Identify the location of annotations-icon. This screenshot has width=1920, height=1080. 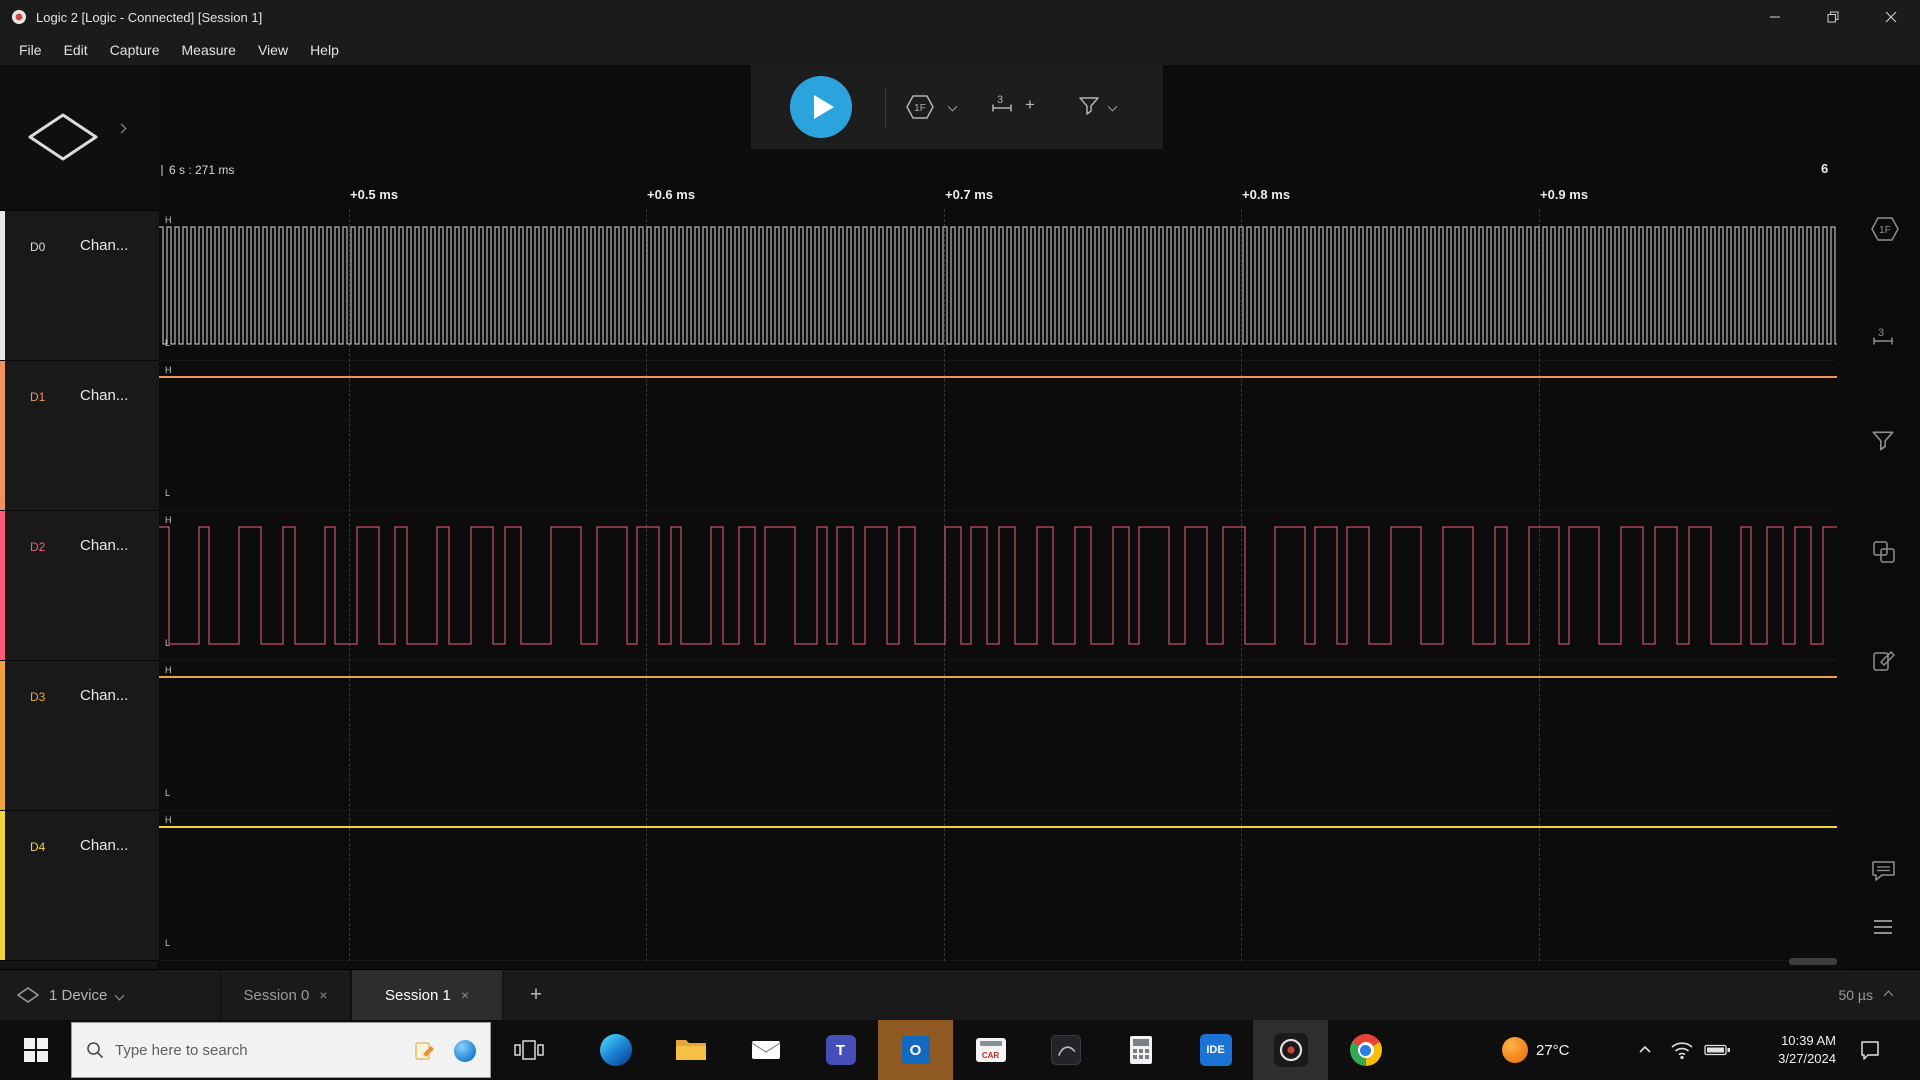
(1884, 663).